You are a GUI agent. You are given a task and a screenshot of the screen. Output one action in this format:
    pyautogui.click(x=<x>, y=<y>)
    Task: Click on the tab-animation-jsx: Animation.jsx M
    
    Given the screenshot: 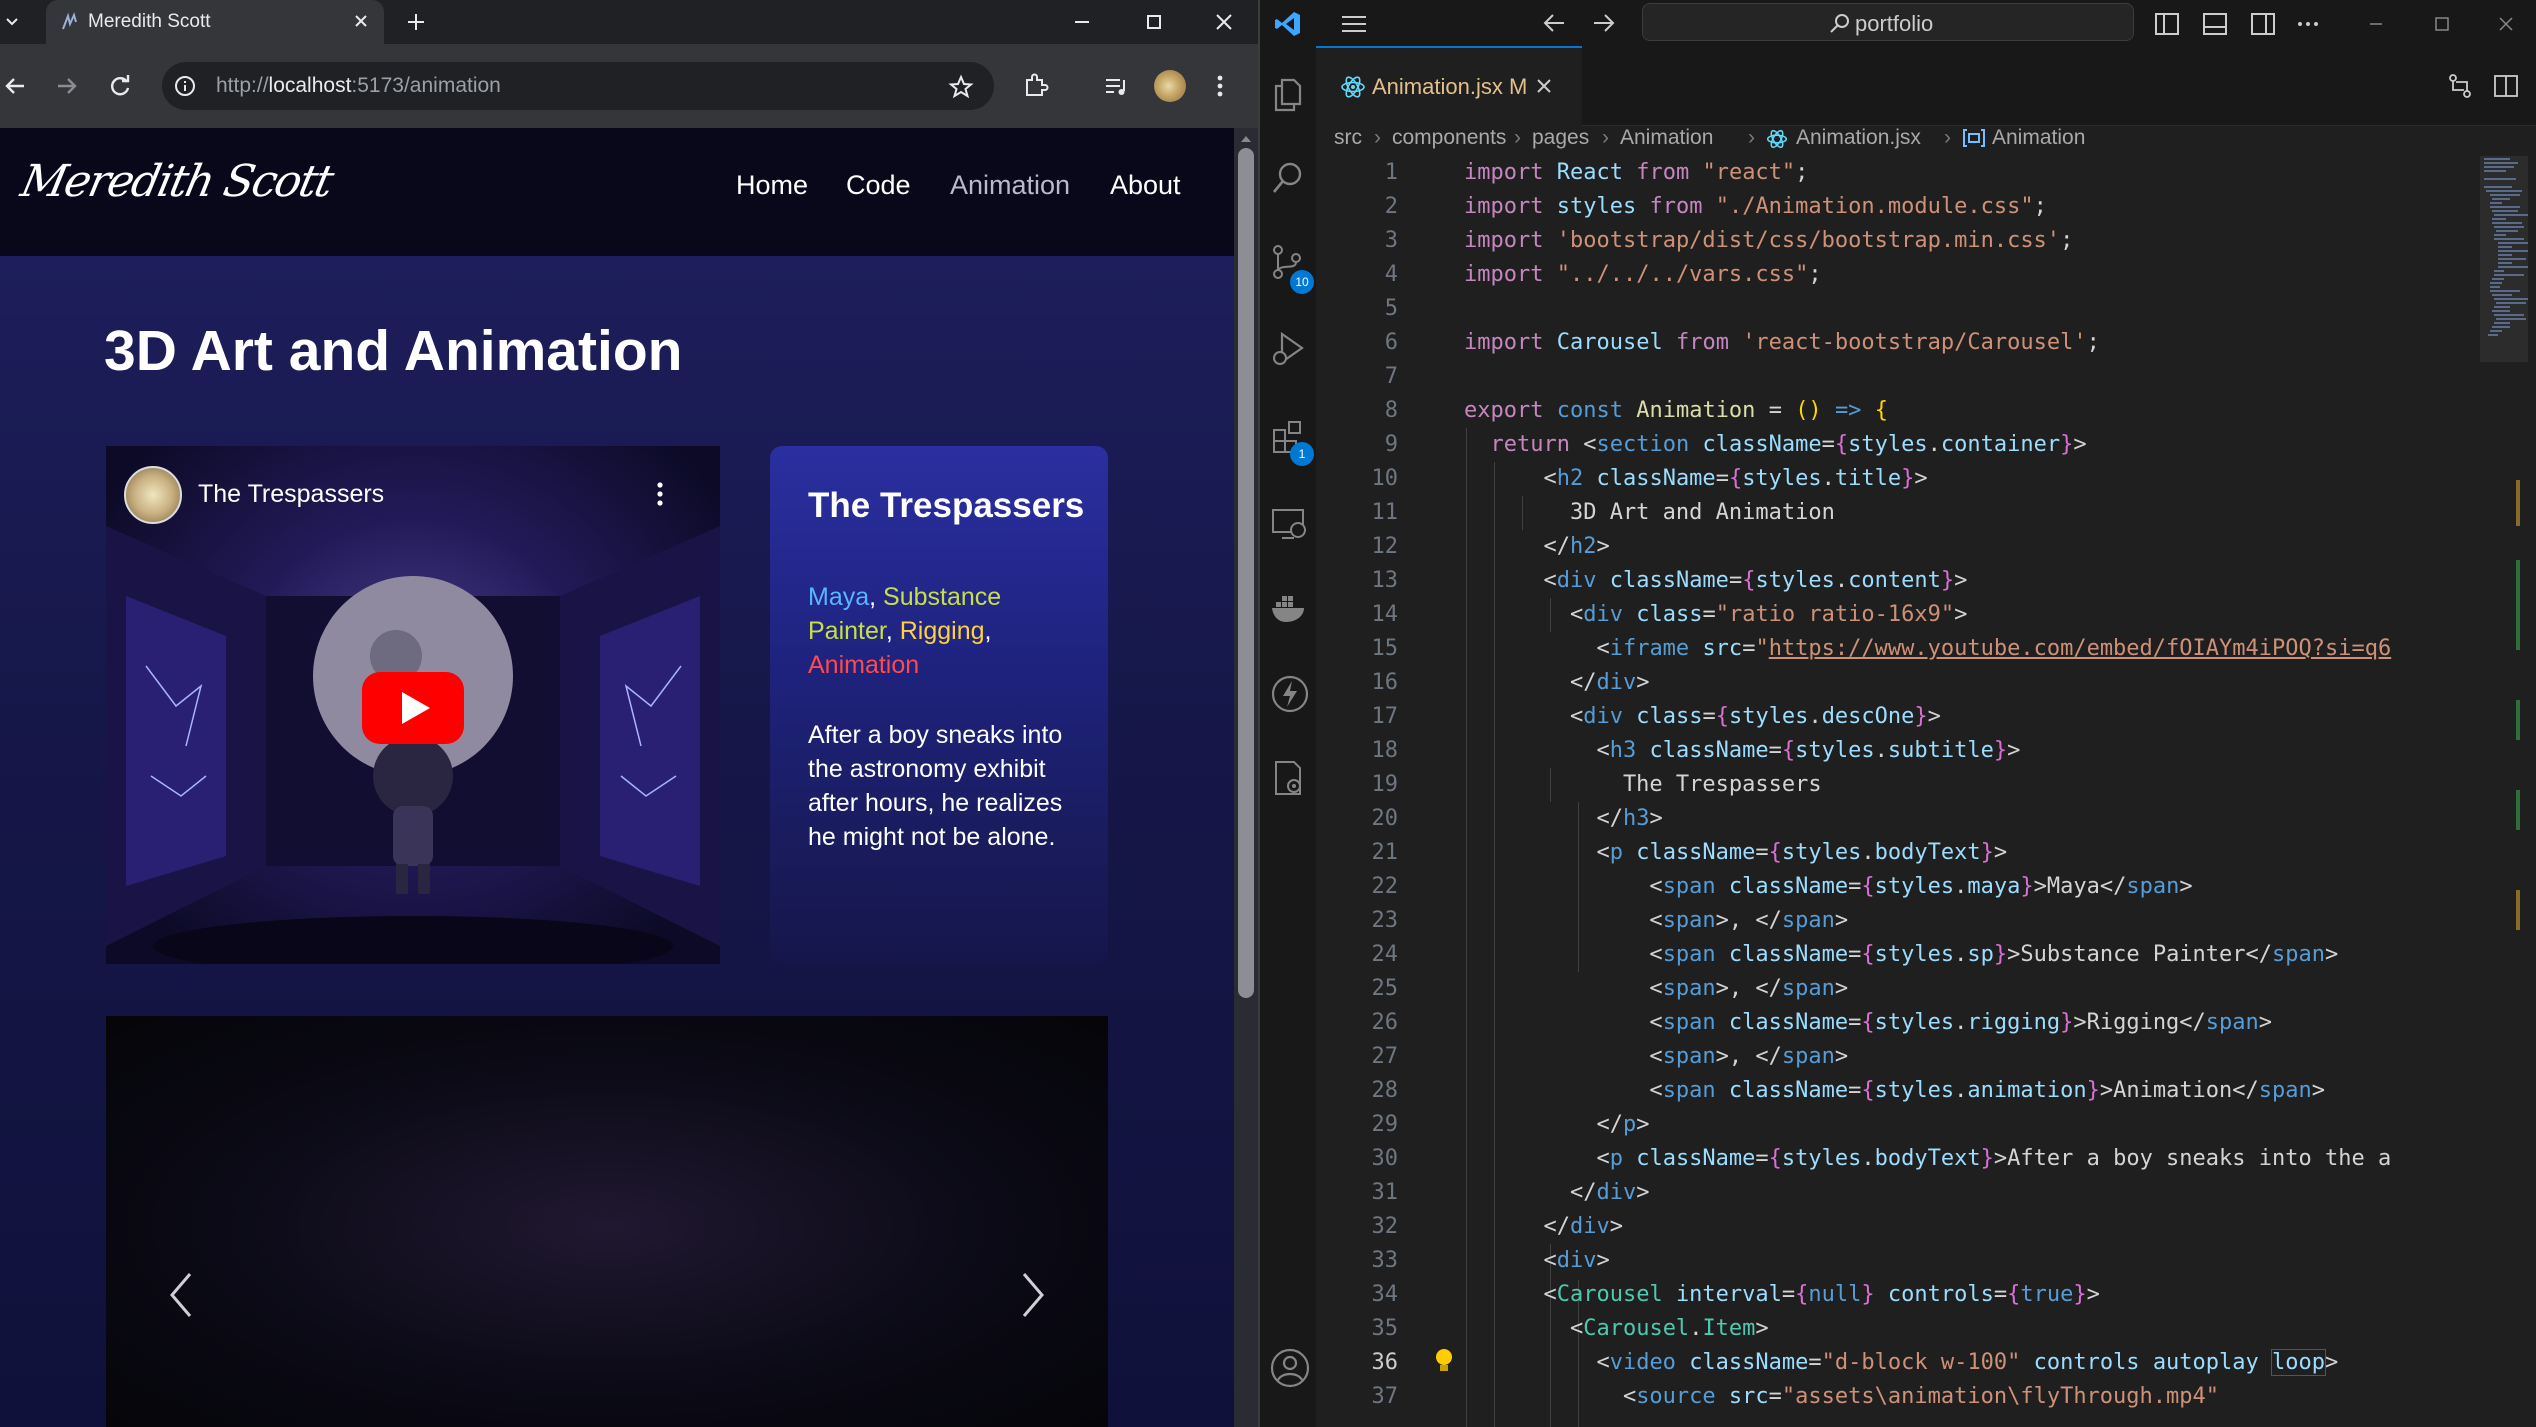 What is the action you would take?
    pyautogui.click(x=1449, y=86)
    